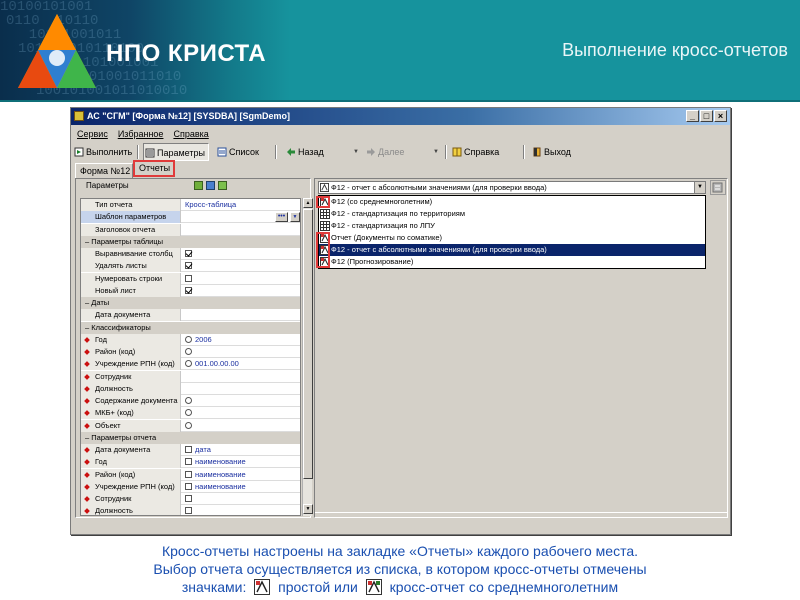 The image size is (800, 600). Describe the element at coordinates (237, 152) in the screenshot. I see `list-button: Список` at that location.